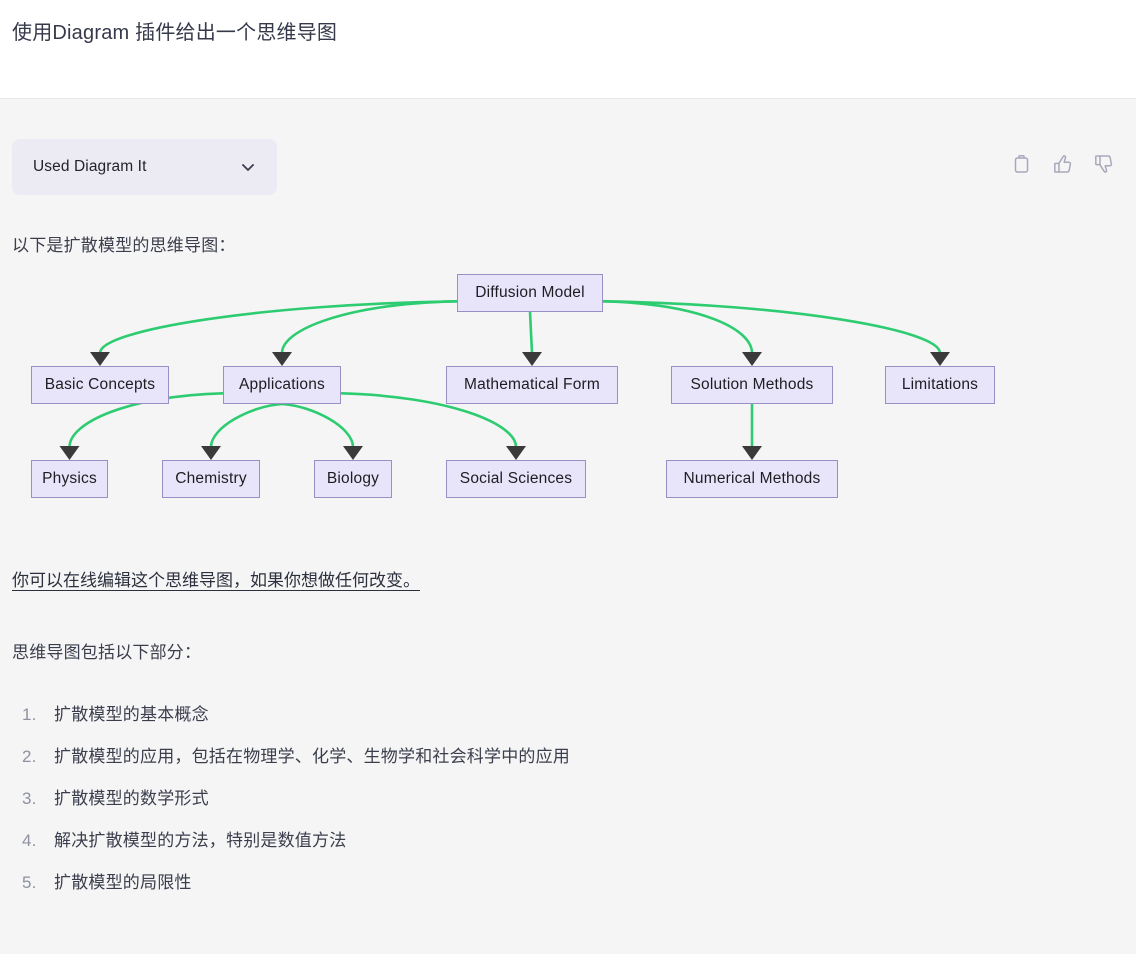 The height and width of the screenshot is (954, 1136). I want to click on edit-mindmap-link: 你可以在线编辑这个思维导图，如果你想做任何改变。, so click(216, 581).